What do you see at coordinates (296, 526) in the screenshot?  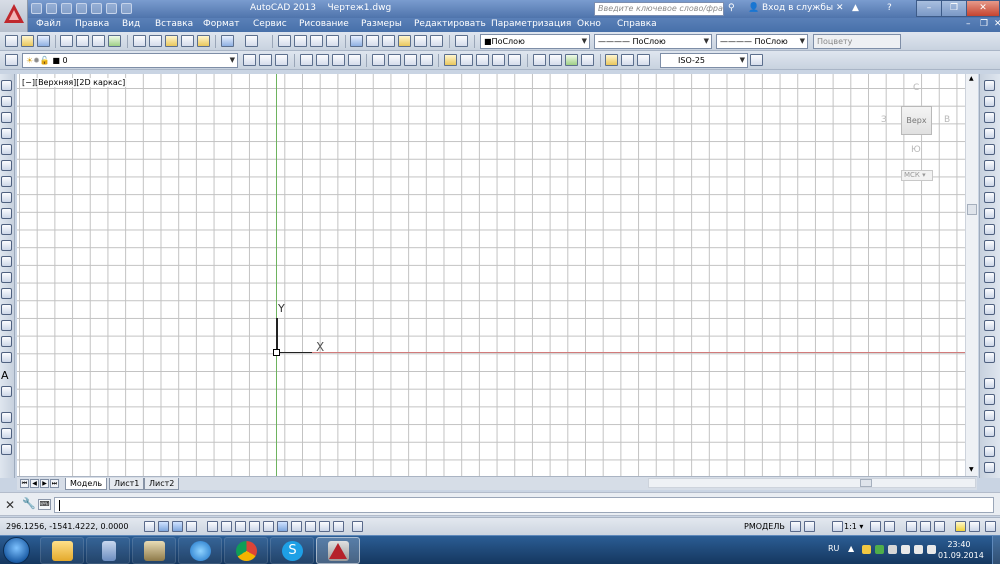 I see `lineweight-toggle-icon` at bounding box center [296, 526].